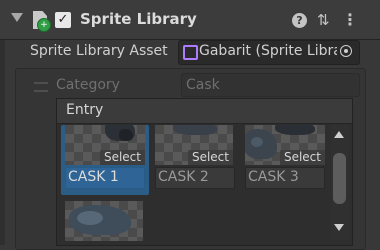 This screenshot has height=250, width=380. I want to click on entry-name: CASK 1, so click(93, 177).